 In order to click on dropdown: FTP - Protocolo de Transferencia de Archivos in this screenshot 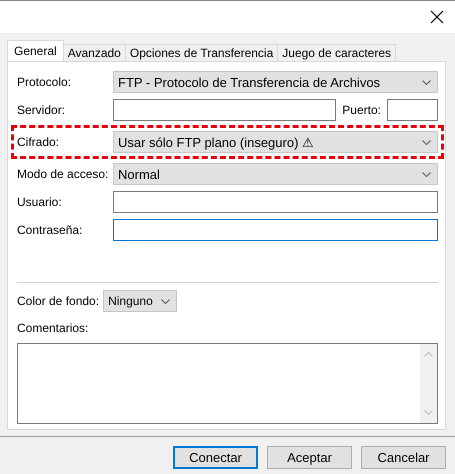, I will do `click(275, 82)`.